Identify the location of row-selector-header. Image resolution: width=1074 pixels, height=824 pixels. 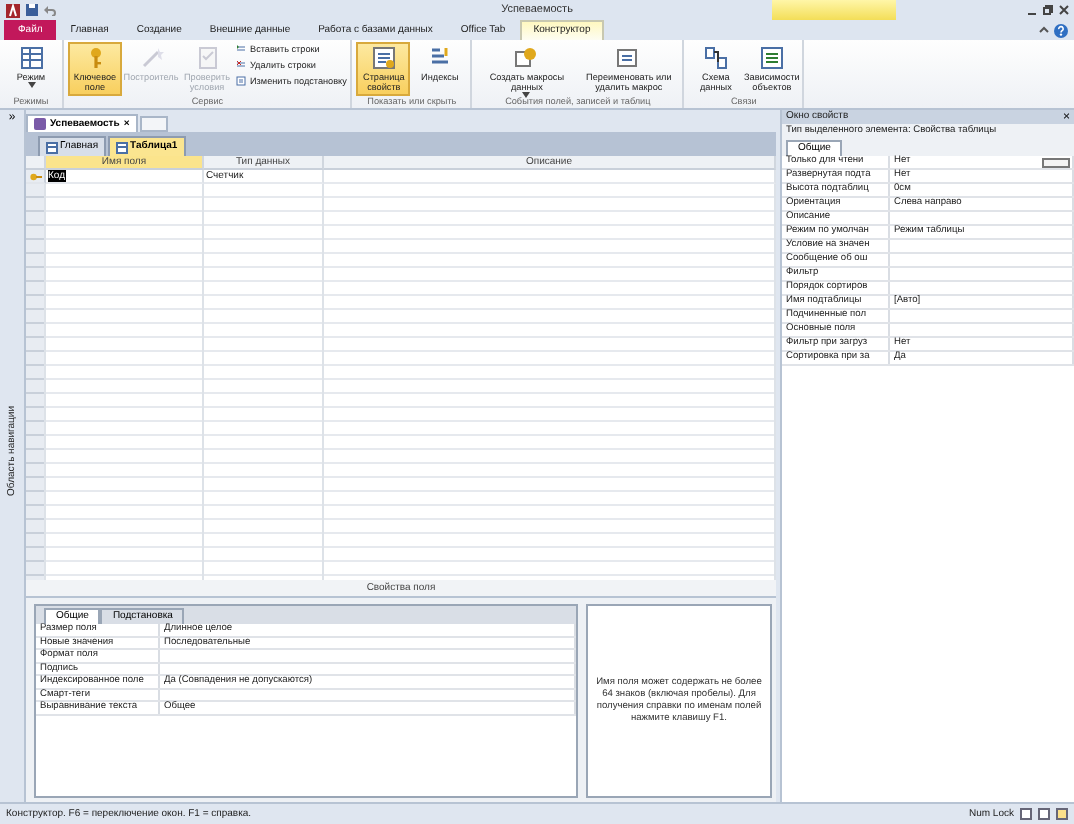
(36, 163).